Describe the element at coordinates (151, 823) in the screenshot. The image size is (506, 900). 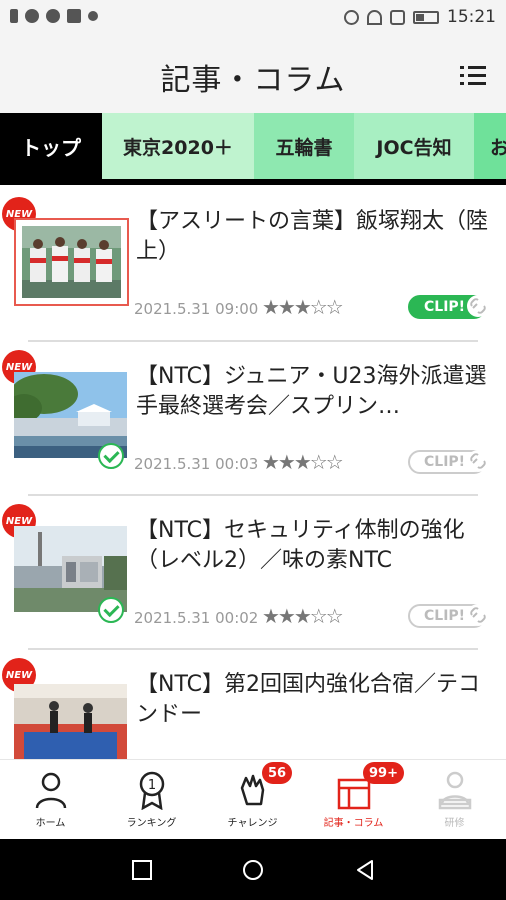
I see `nav-label: ランキング` at that location.